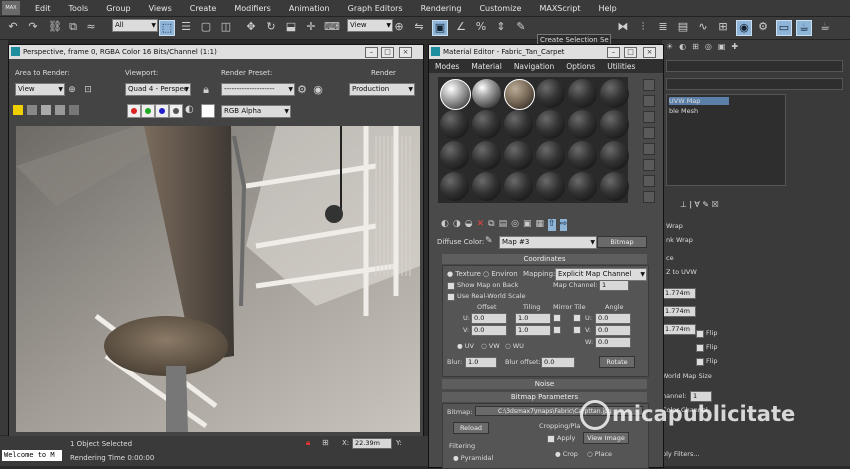 The image size is (850, 469). What do you see at coordinates (679, 293) in the screenshot?
I see `length-field: 1.774m` at bounding box center [679, 293].